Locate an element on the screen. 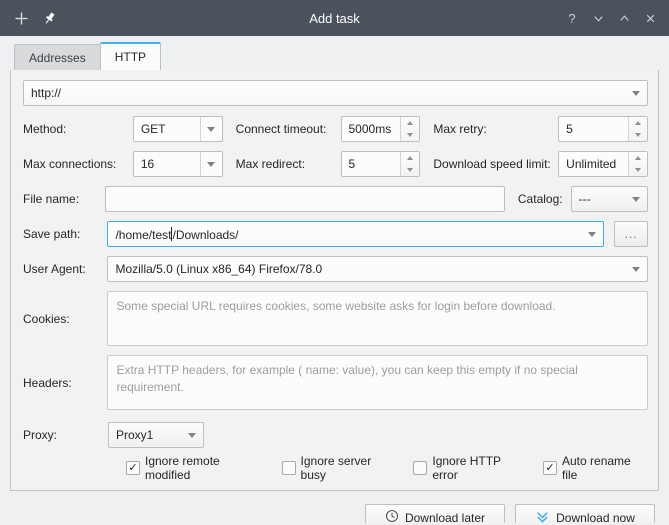 This screenshot has height=525, width=669. user-agent-combobox: Mozilla/5.0 (Linux x86_64) Firefox/78.0 is located at coordinates (377, 269).